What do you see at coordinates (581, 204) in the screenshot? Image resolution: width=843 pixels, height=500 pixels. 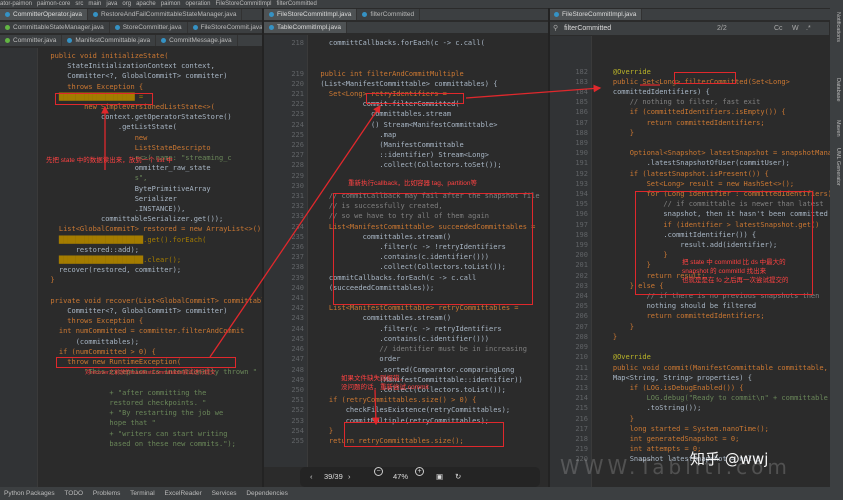 I see `line-number: 195` at bounding box center [581, 204].